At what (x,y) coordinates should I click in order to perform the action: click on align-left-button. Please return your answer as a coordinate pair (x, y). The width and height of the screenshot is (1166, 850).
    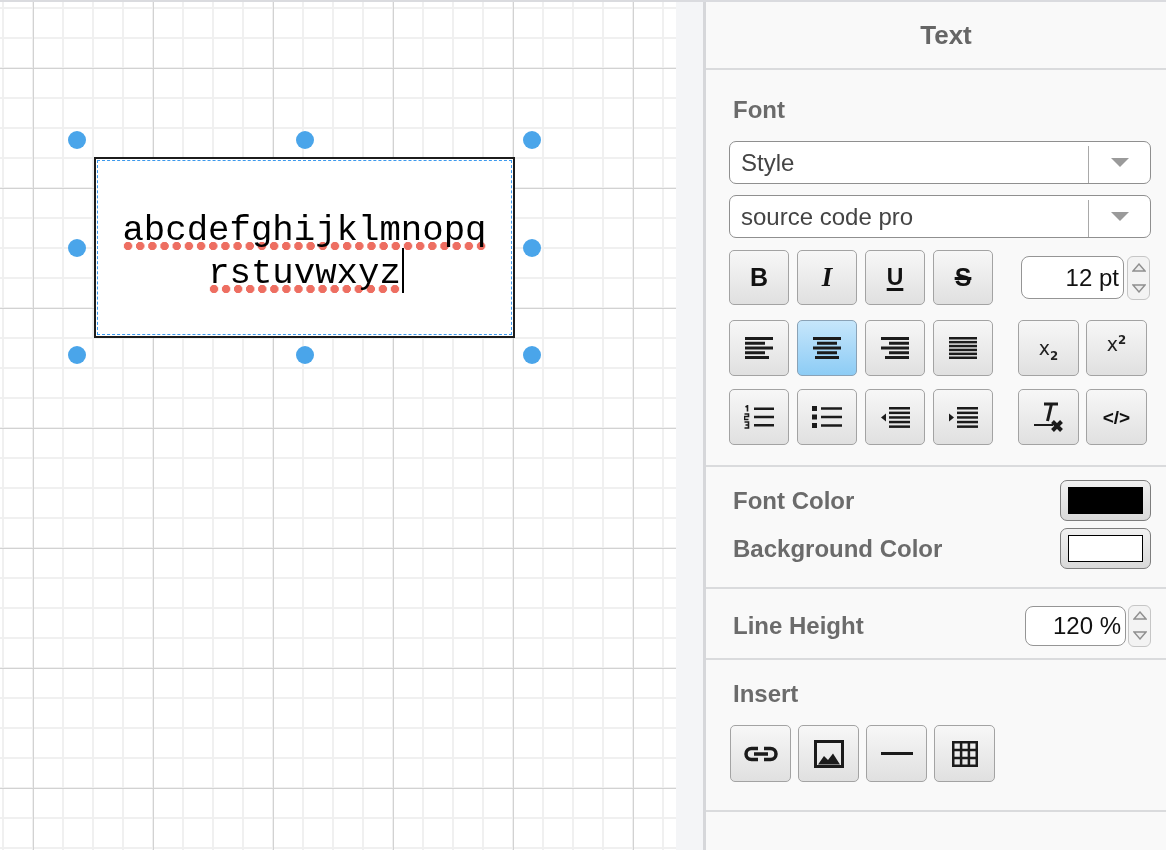
    Looking at the image, I should click on (759, 348).